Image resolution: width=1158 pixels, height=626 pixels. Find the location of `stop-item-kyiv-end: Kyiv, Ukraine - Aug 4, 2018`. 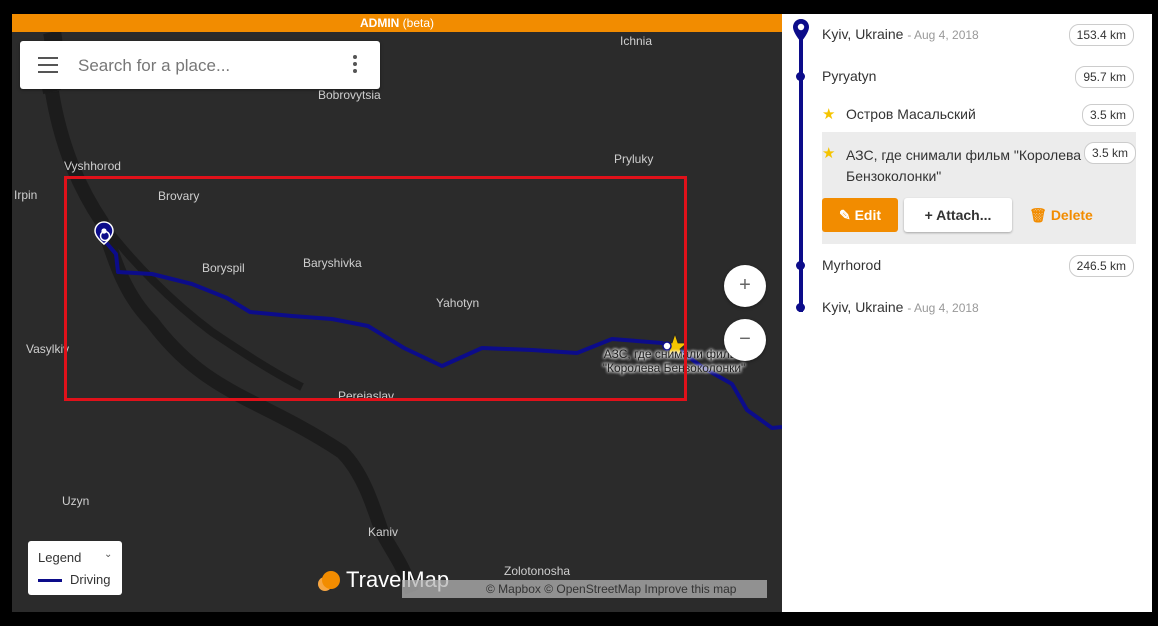

stop-item-kyiv-end: Kyiv, Ukraine - Aug 4, 2018 is located at coordinates (900, 307).